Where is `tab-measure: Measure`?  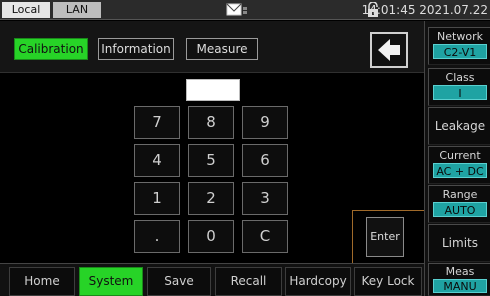 tab-measure: Measure is located at coordinates (222, 49).